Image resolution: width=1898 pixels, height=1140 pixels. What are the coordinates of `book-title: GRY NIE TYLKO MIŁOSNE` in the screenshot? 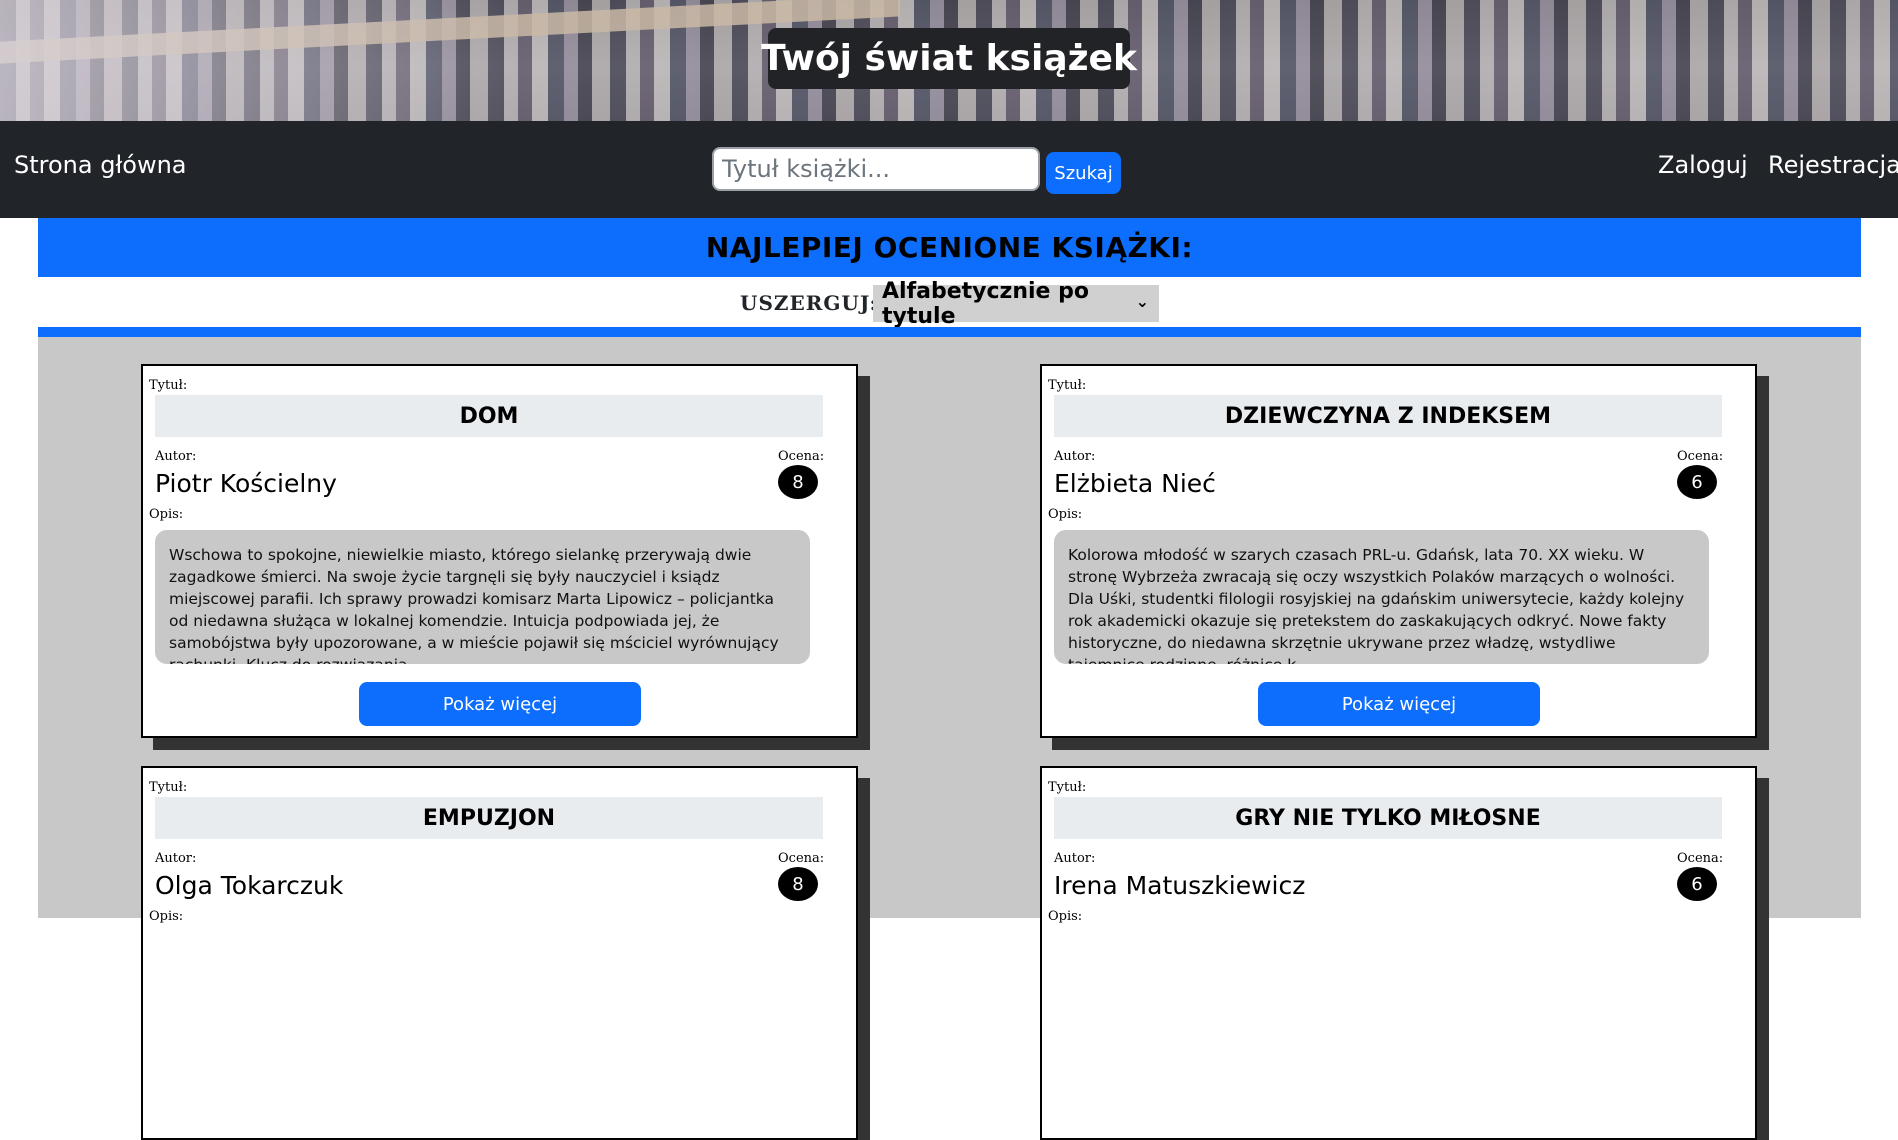 It's located at (1388, 818).